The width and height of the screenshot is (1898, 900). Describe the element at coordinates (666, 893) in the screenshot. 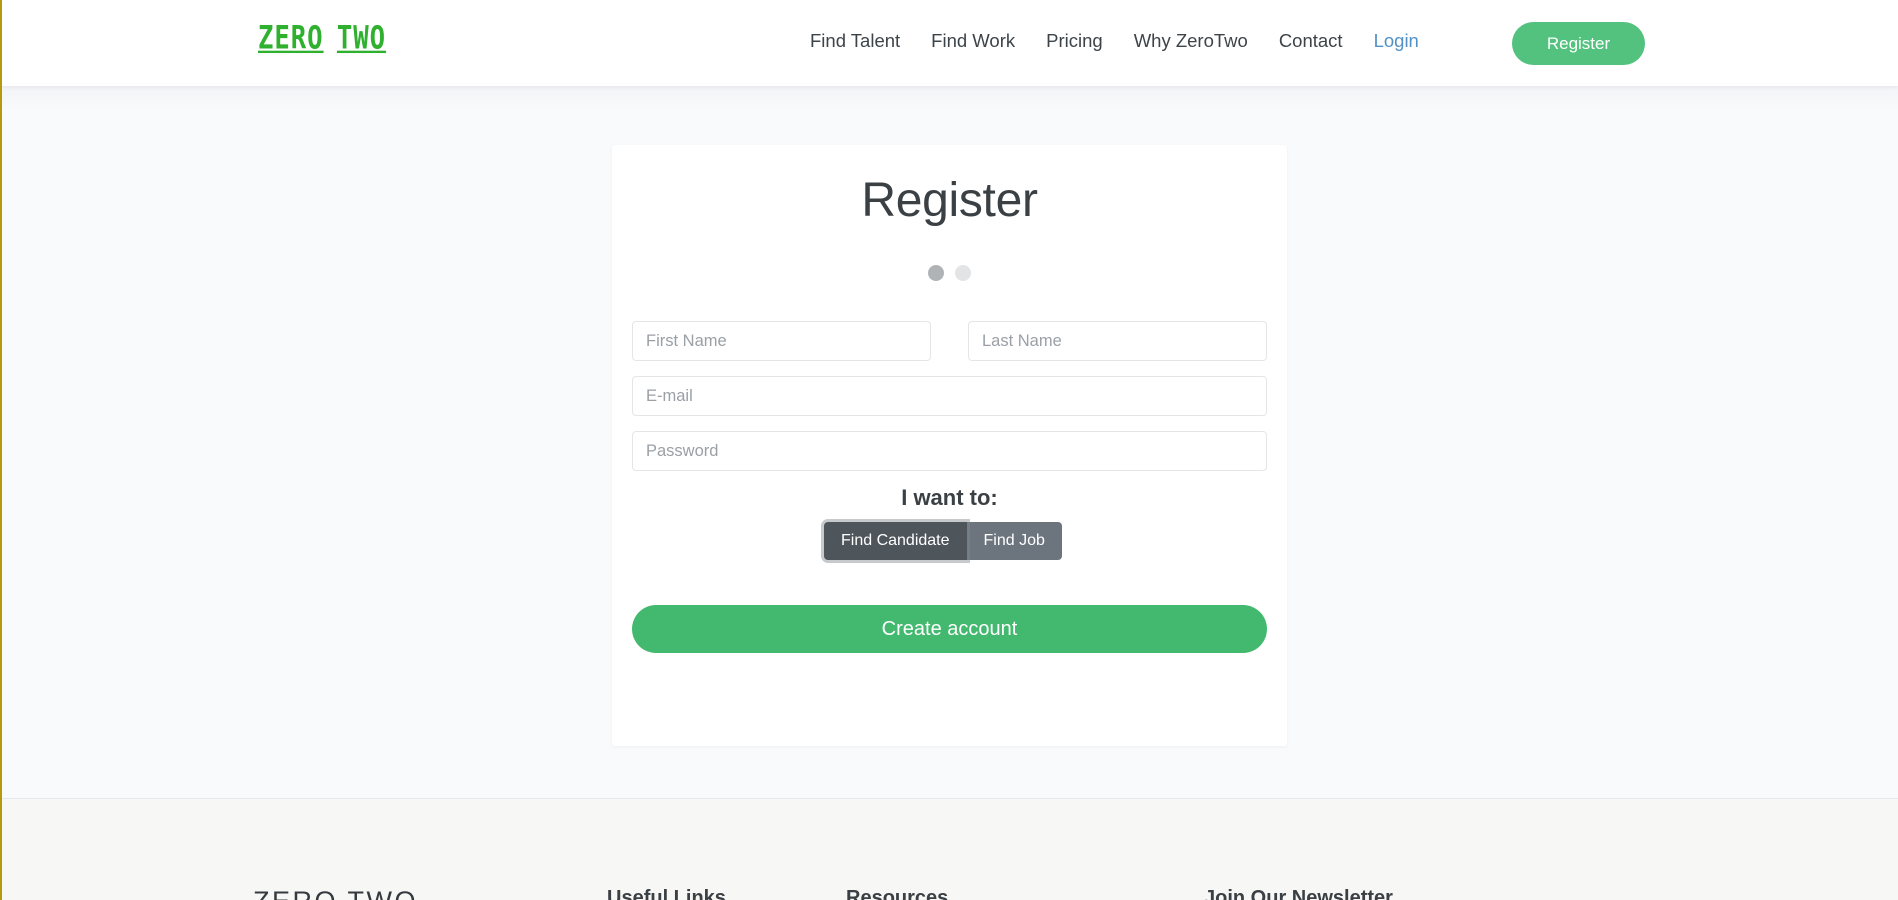

I see `footer-heading-useful-links: Useful Links` at that location.